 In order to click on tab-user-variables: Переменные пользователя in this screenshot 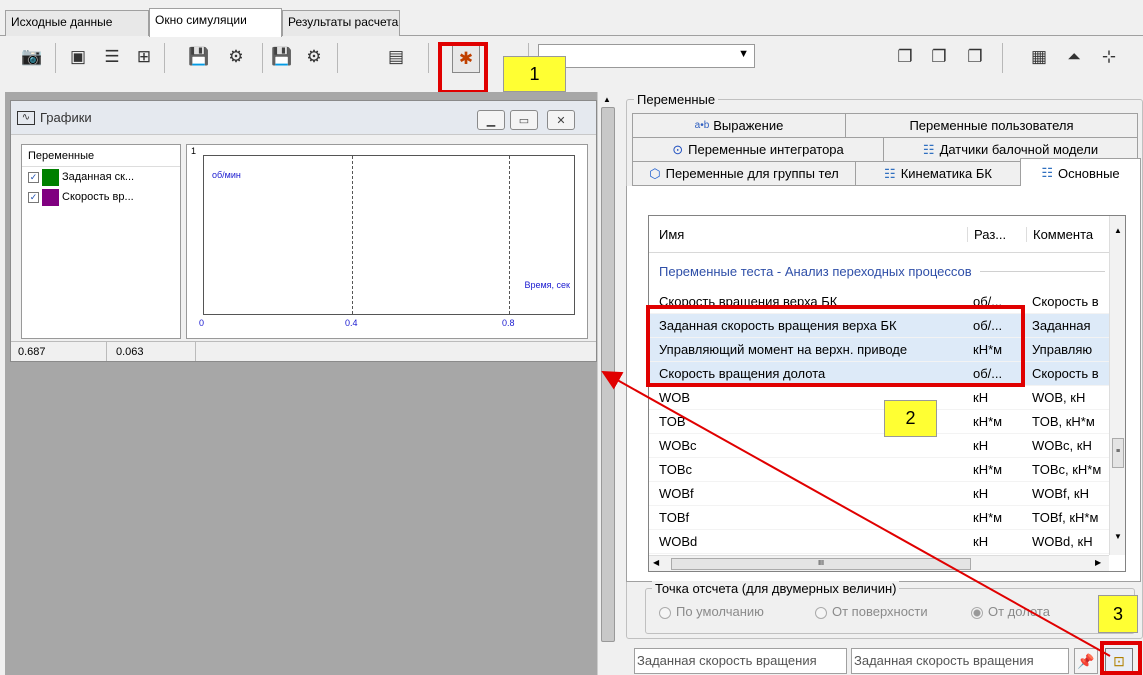, I will do `click(991, 125)`.